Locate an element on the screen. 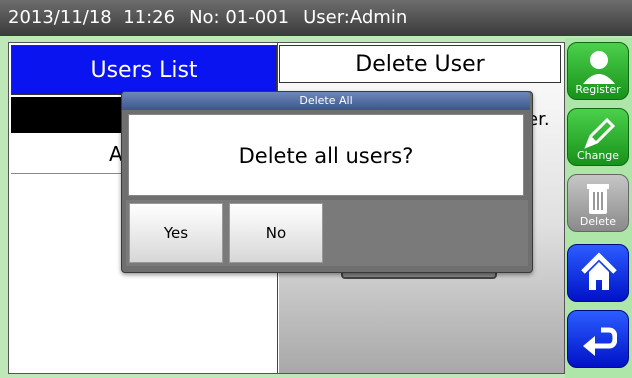 Image resolution: width=632 pixels, height=378 pixels. dialog-title: Delete All is located at coordinates (326, 101).